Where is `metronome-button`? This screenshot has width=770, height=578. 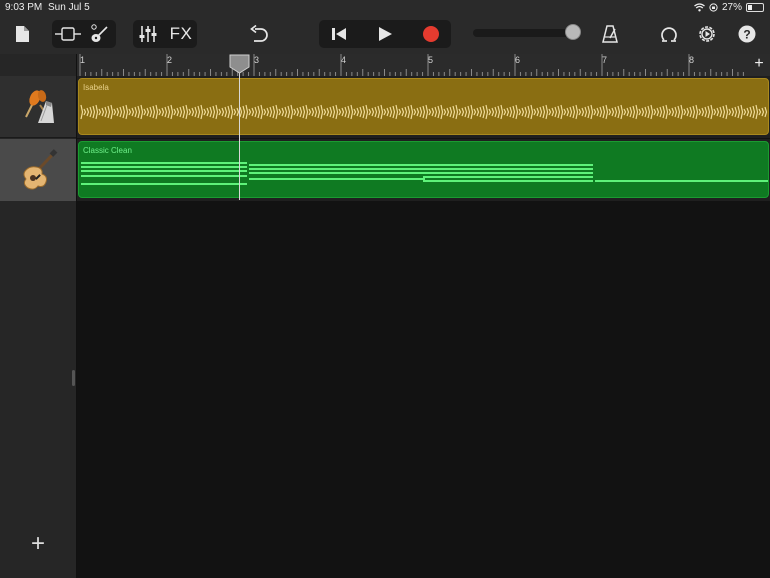
metronome-button is located at coordinates (610, 34).